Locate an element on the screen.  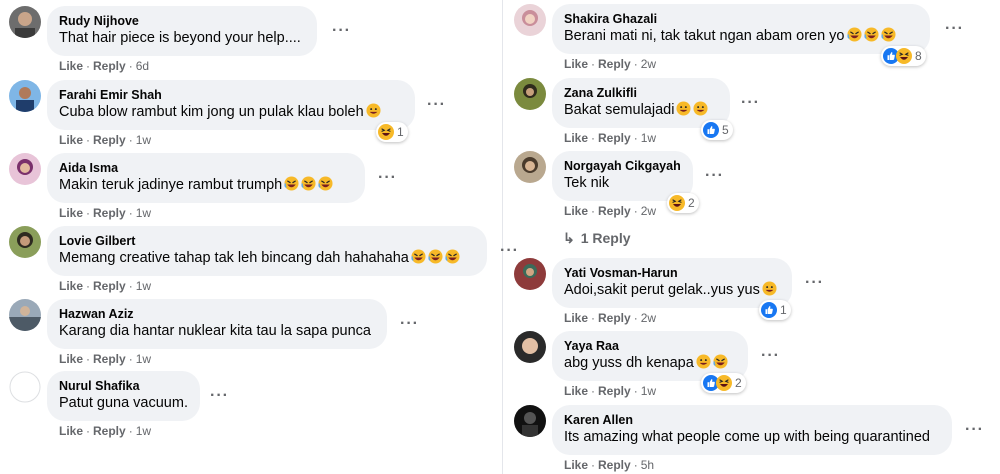
comment-author: Karen Allen is located at coordinates (752, 420).